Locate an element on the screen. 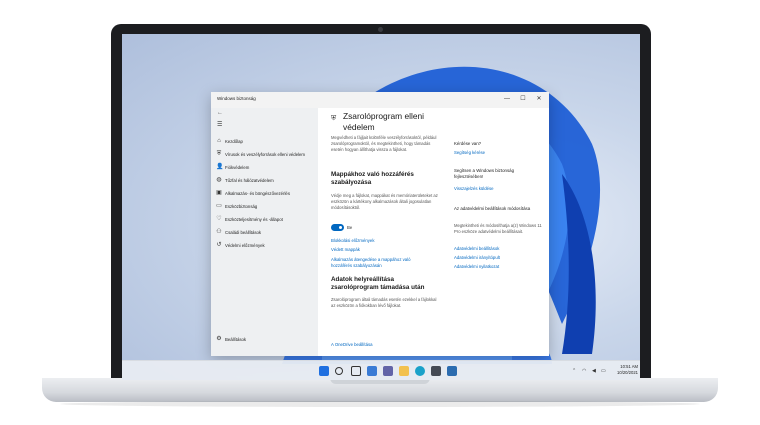  system-clock: 10:51 AM 10/20/2021 is located at coordinates (625, 370).